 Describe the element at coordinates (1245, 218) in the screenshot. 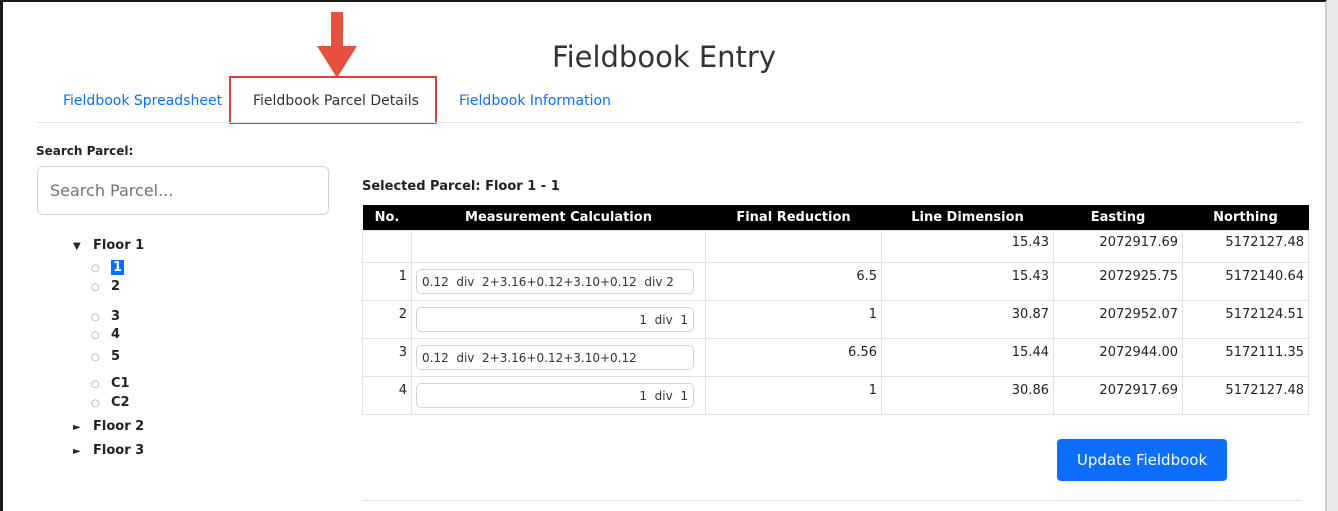

I see `col-header-northing: Northing` at that location.